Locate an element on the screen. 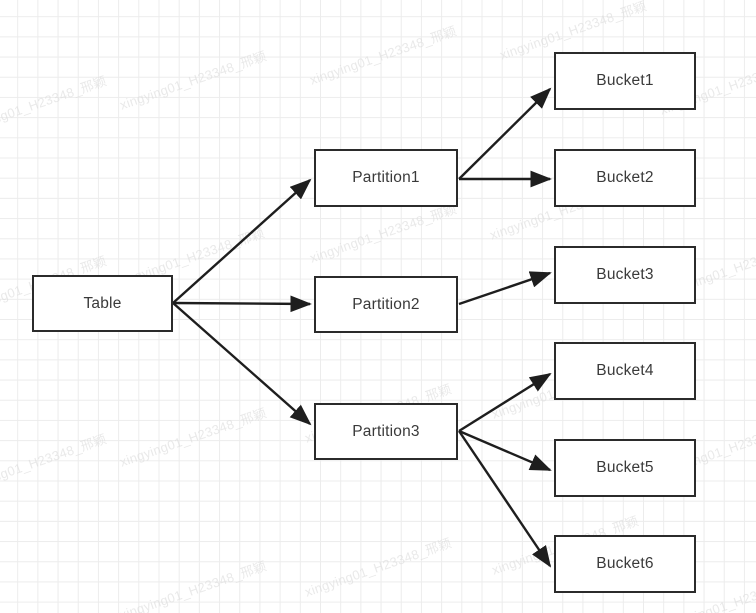 The height and width of the screenshot is (613, 756). node-partition2: Partition2 is located at coordinates (386, 304).